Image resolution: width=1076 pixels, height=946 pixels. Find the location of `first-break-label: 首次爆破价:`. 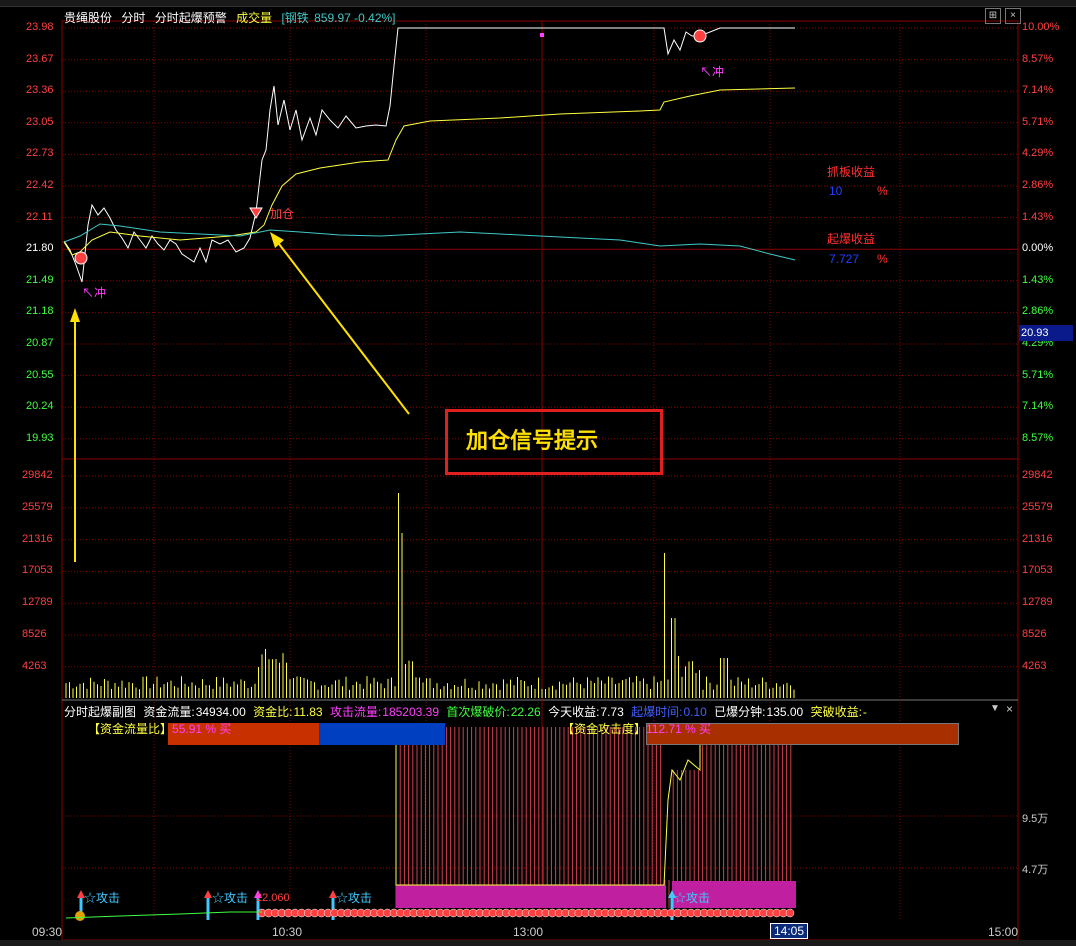

first-break-label: 首次爆破价: is located at coordinates (478, 712).